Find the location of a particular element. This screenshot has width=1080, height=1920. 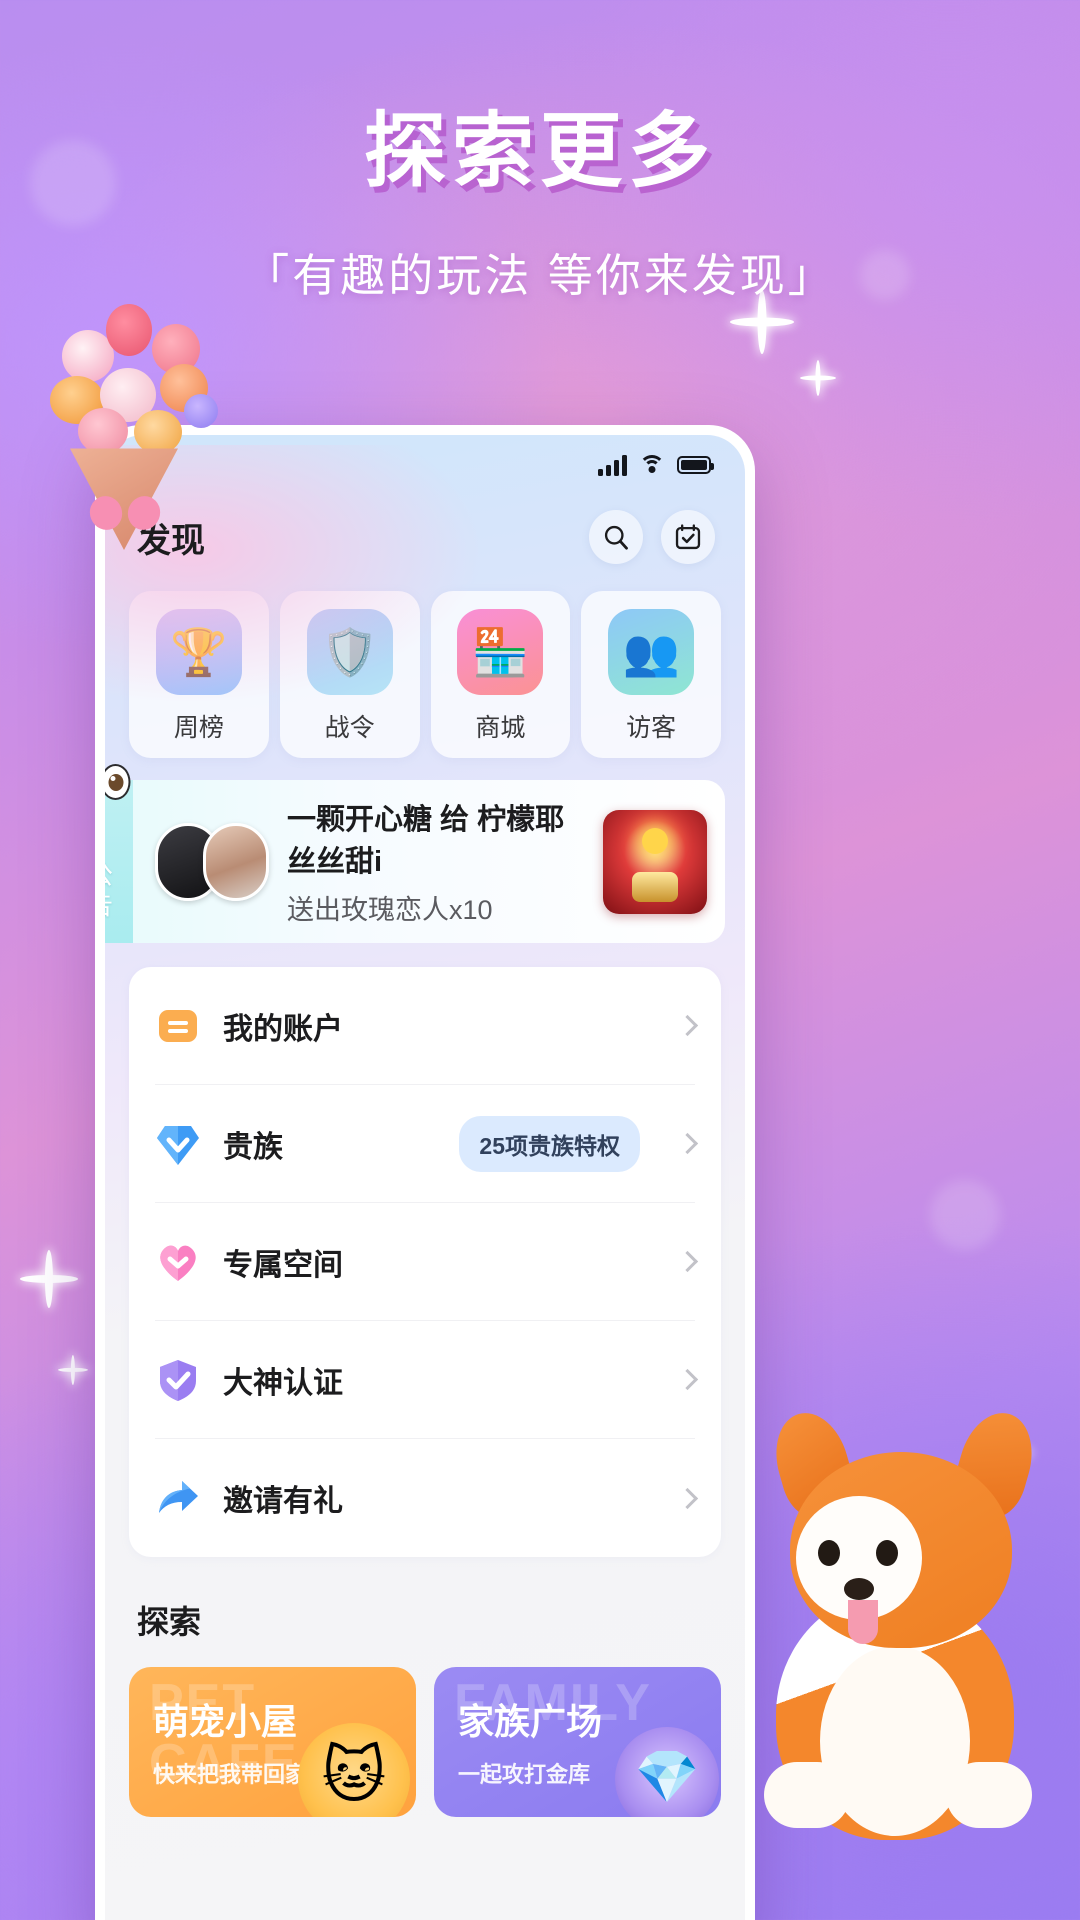

menu-row-my-account: 我的账户 is located at coordinates (427, 1026).